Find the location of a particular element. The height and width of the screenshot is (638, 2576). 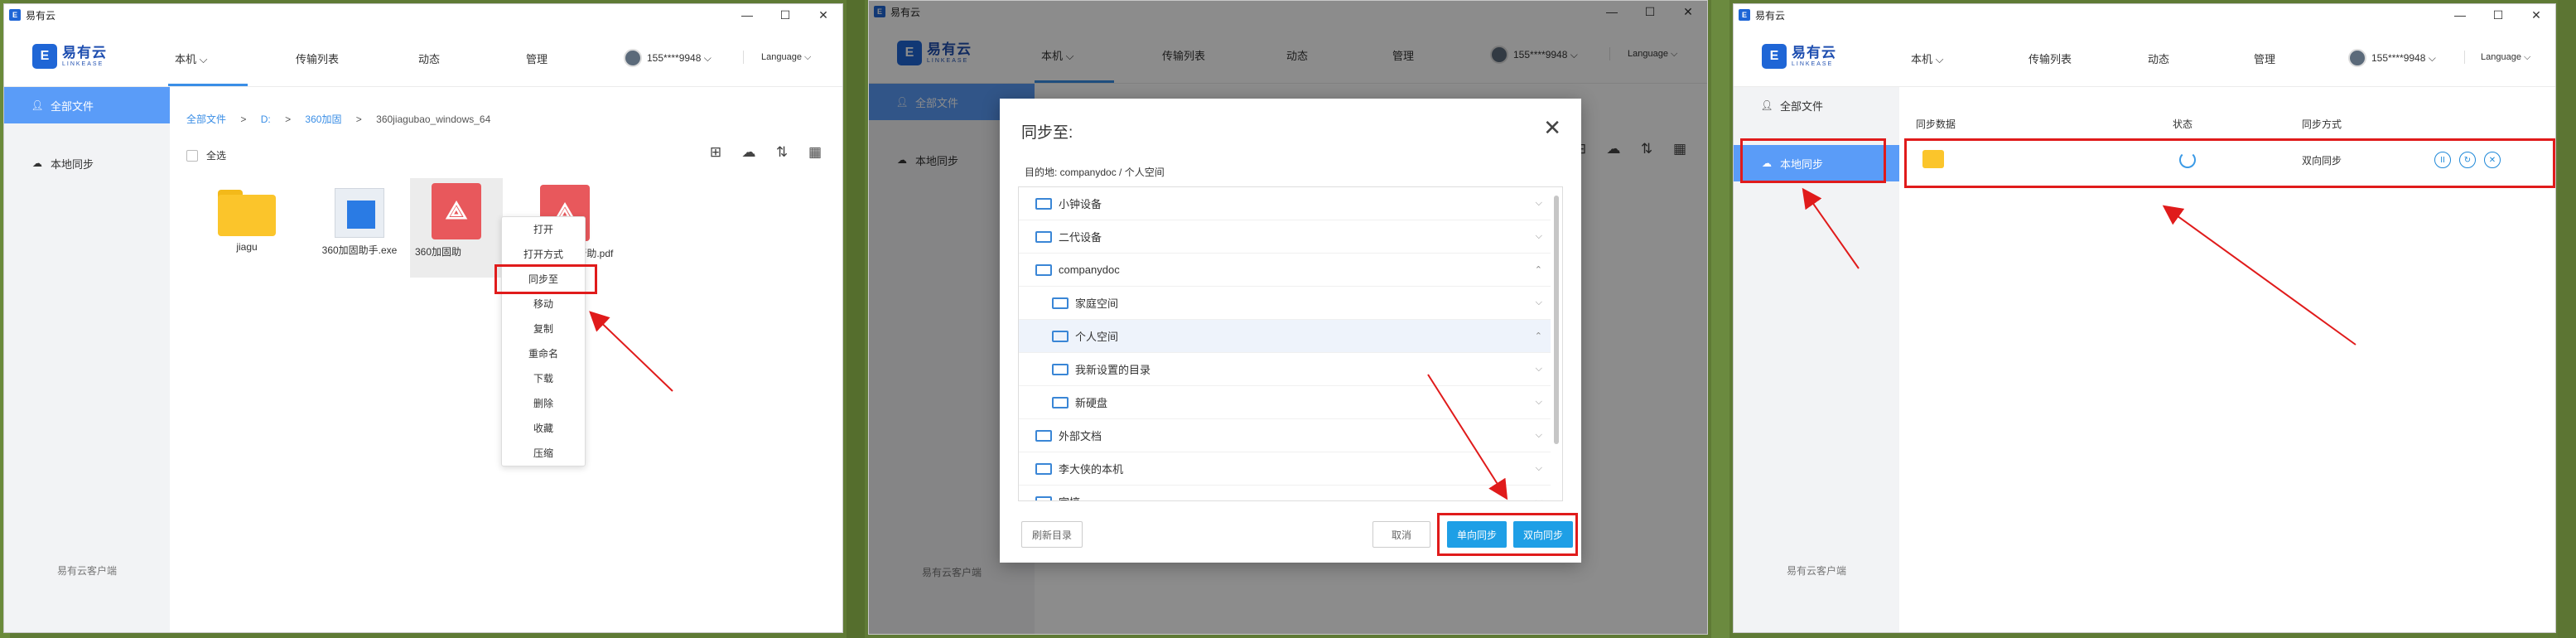

tree-item: 二代设备 ⌵ is located at coordinates (1285, 237).